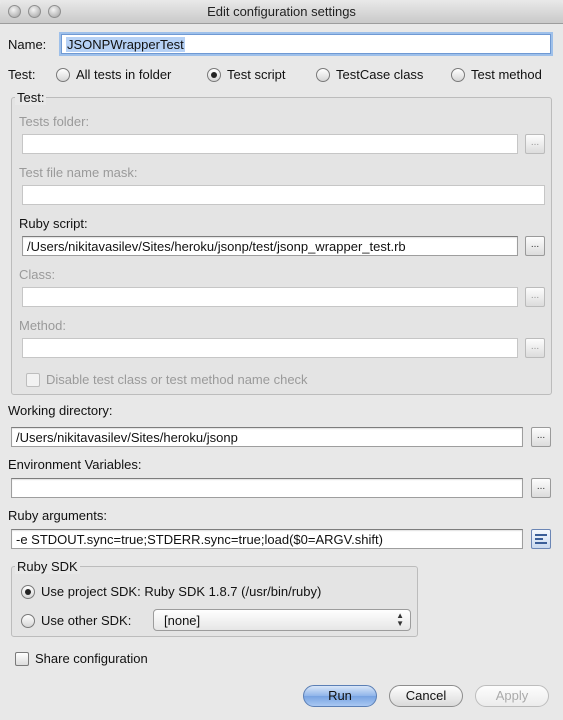  Describe the element at coordinates (31, 97) in the screenshot. I see `test-groupbox-title: Test:` at that location.